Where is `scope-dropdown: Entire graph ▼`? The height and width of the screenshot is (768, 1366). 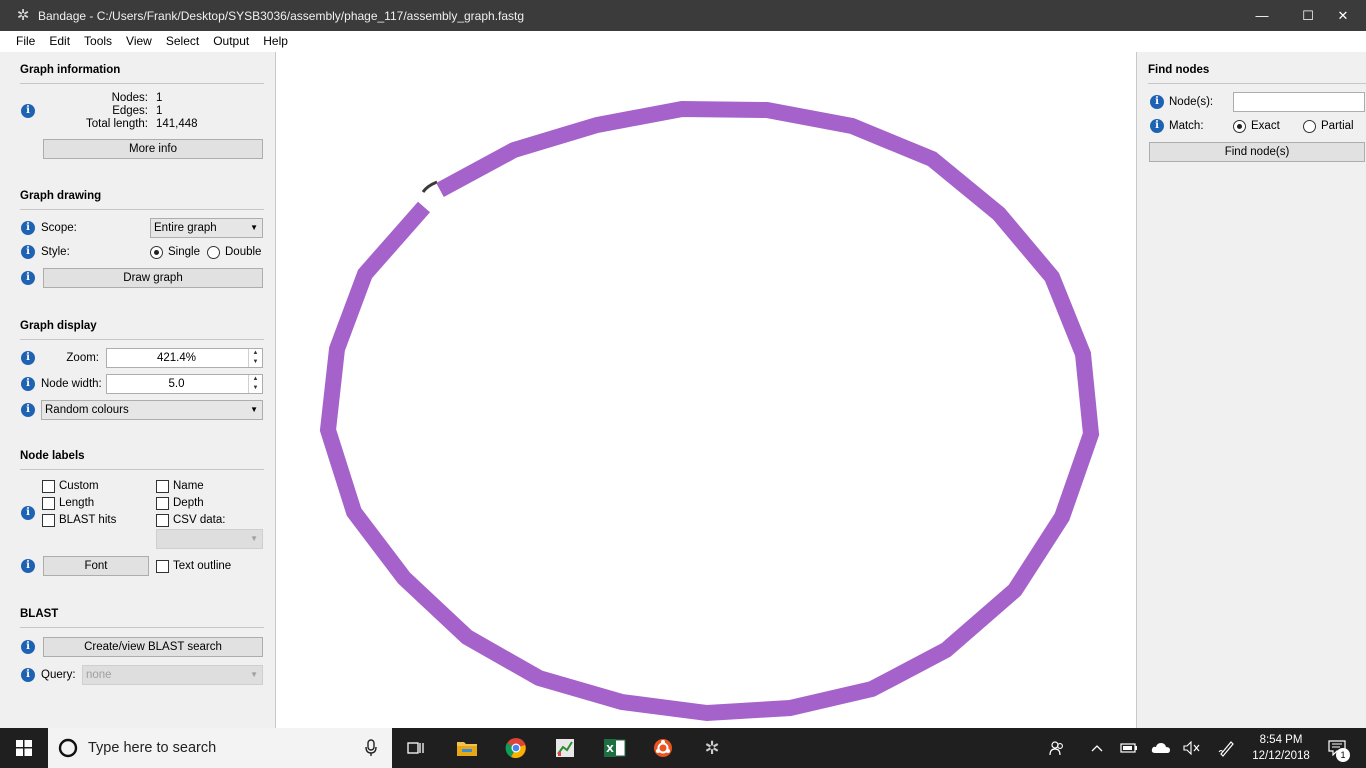 scope-dropdown: Entire graph ▼ is located at coordinates (206, 228).